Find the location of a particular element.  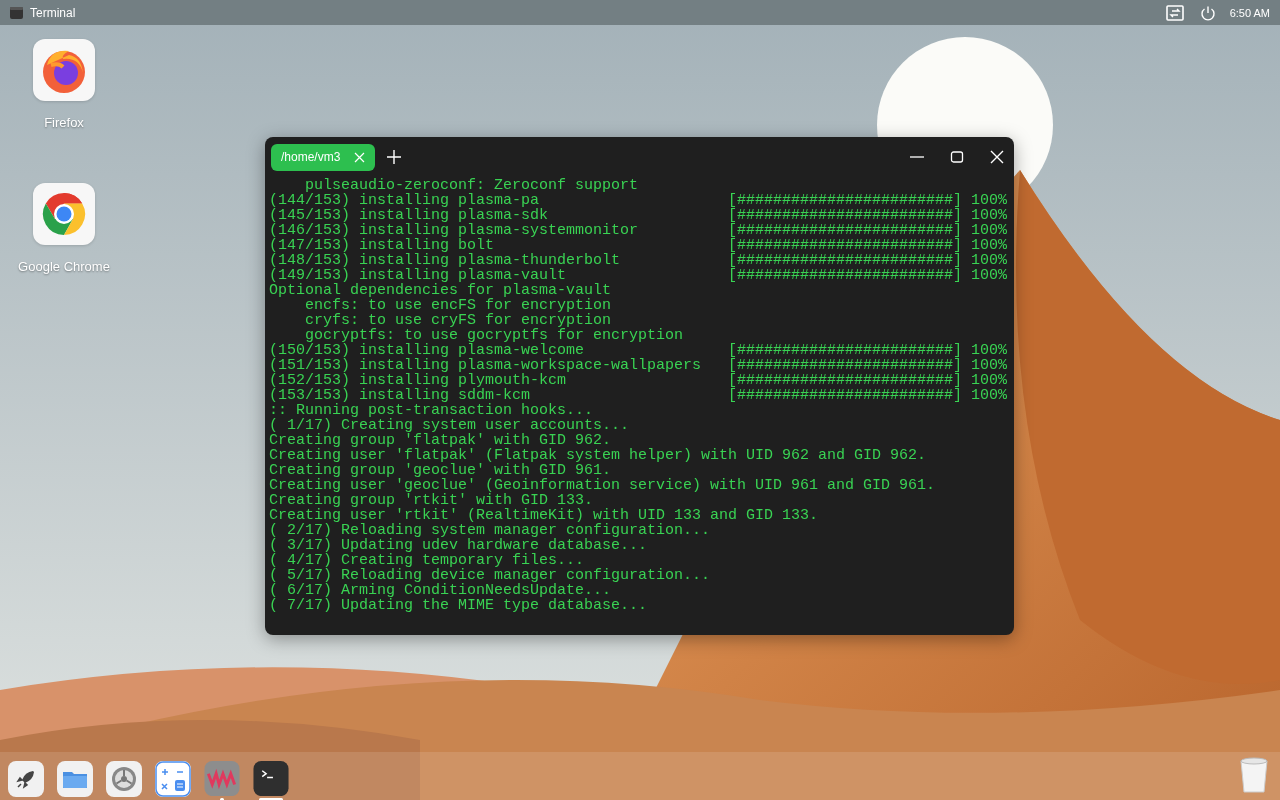

vm-logo-icon is located at coordinates (222, 779).